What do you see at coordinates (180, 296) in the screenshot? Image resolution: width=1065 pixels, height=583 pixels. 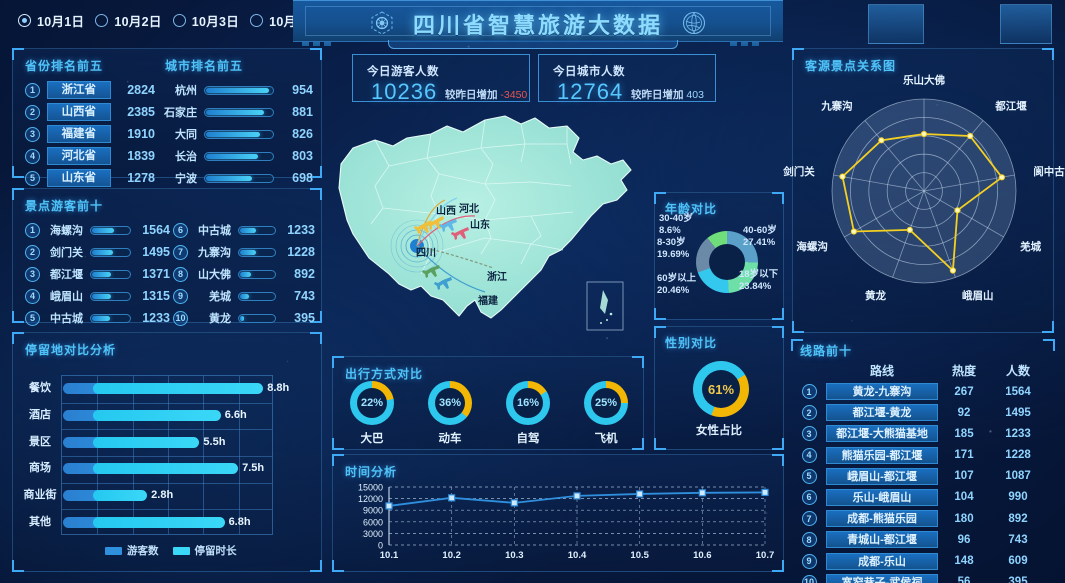 I see `rank-badge: 9` at bounding box center [180, 296].